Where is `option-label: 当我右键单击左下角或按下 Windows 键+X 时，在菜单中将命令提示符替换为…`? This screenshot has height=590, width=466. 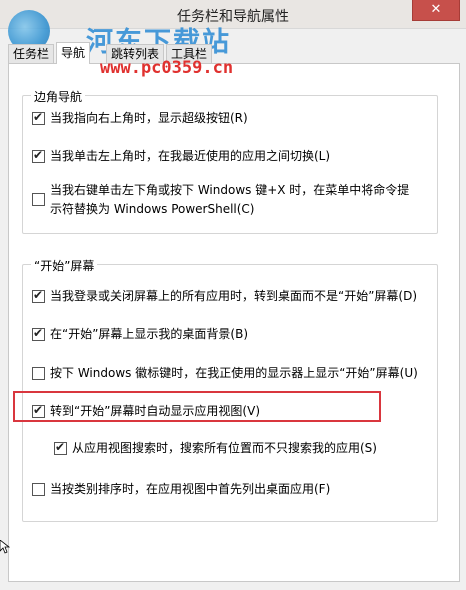 option-label: 当我右键单击左下角或按下 Windows 键+X 时，在菜单中将命令提示符替换为… is located at coordinates (230, 199).